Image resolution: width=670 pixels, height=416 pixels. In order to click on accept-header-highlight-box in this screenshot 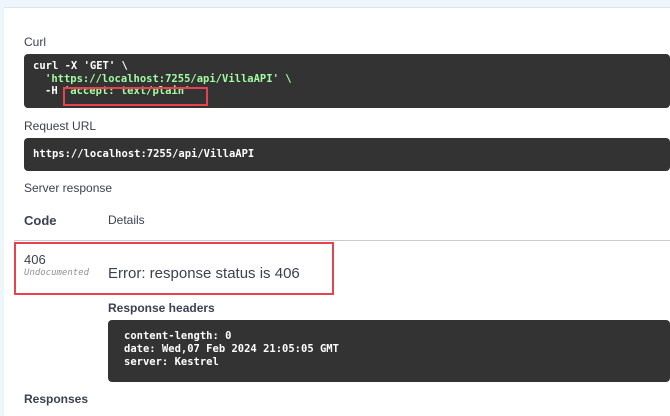, I will do `click(135, 96)`.